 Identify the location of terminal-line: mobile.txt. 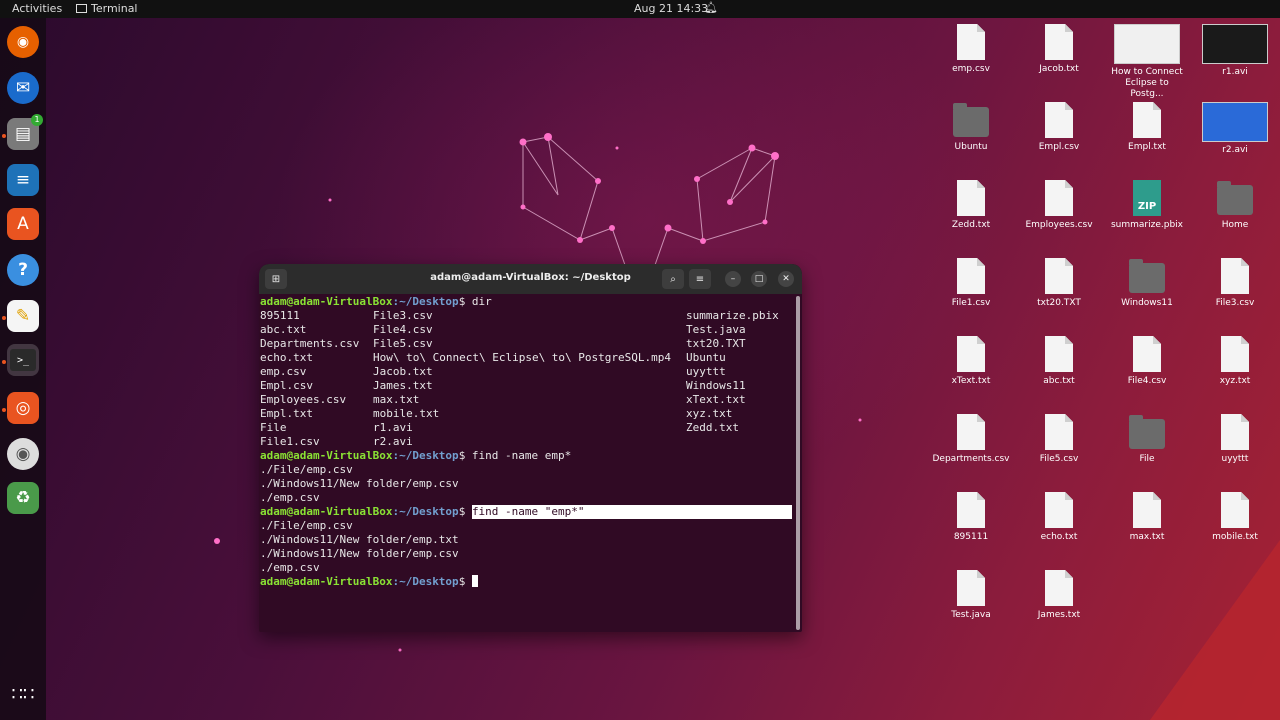
(406, 413).